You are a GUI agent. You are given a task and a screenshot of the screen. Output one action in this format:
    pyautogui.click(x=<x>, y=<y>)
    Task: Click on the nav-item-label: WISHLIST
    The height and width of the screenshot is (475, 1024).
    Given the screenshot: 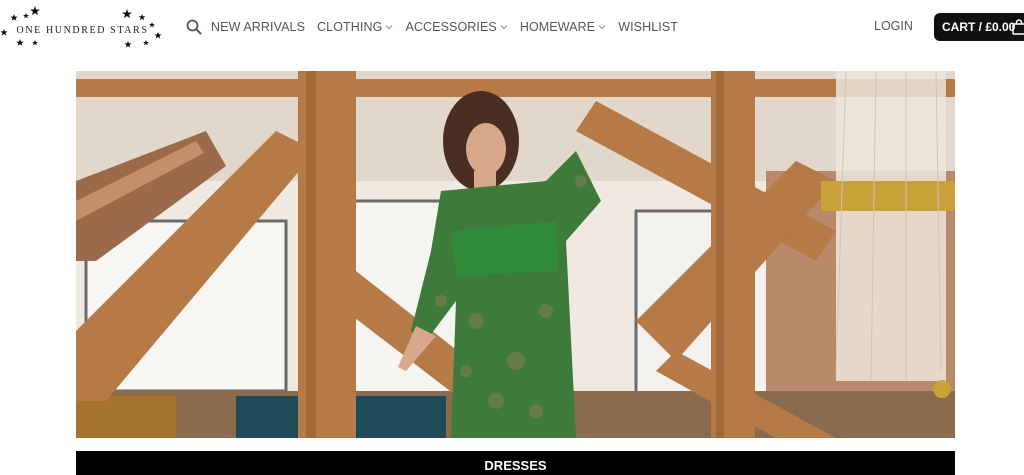 What is the action you would take?
    pyautogui.click(x=648, y=27)
    